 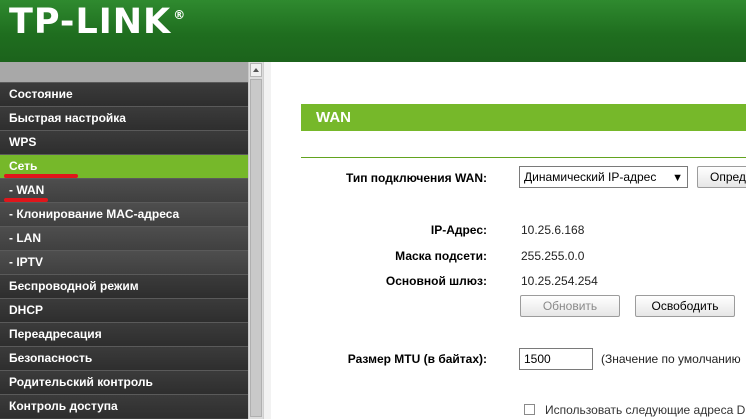 I want to click on scroll-up-arrow-icon, so click(x=256, y=70).